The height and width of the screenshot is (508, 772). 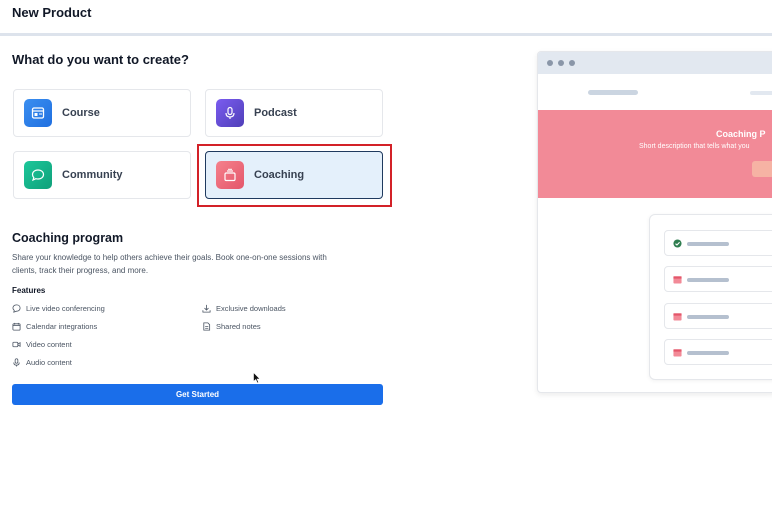 I want to click on feature-item: Live video conferencing, so click(x=58, y=308).